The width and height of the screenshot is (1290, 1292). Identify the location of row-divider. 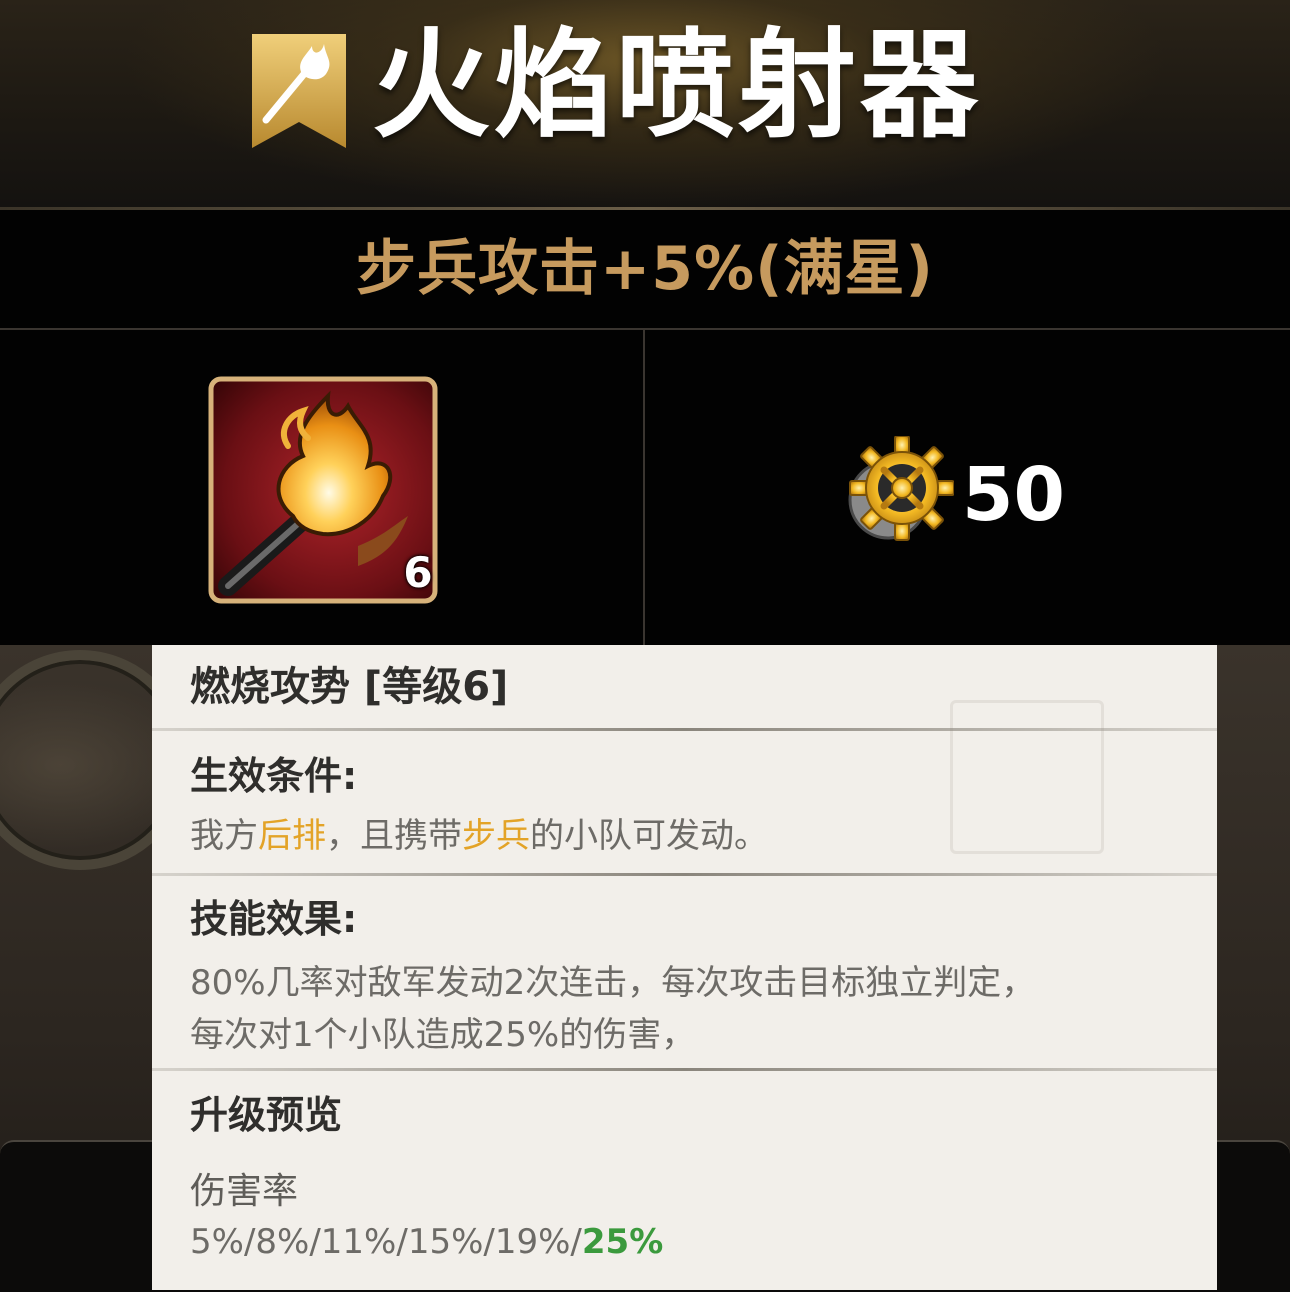
(644, 487).